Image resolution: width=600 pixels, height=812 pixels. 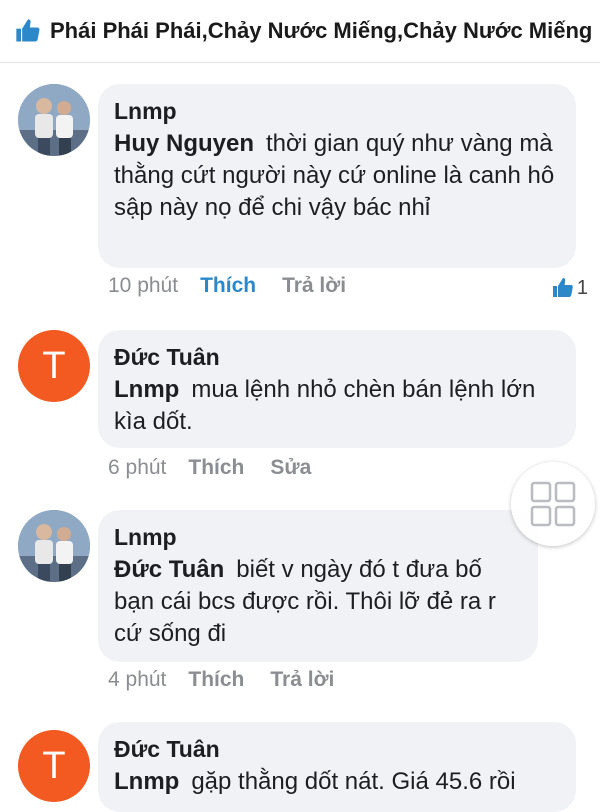 What do you see at coordinates (137, 468) in the screenshot?
I see `comment-time: 6 phút` at bounding box center [137, 468].